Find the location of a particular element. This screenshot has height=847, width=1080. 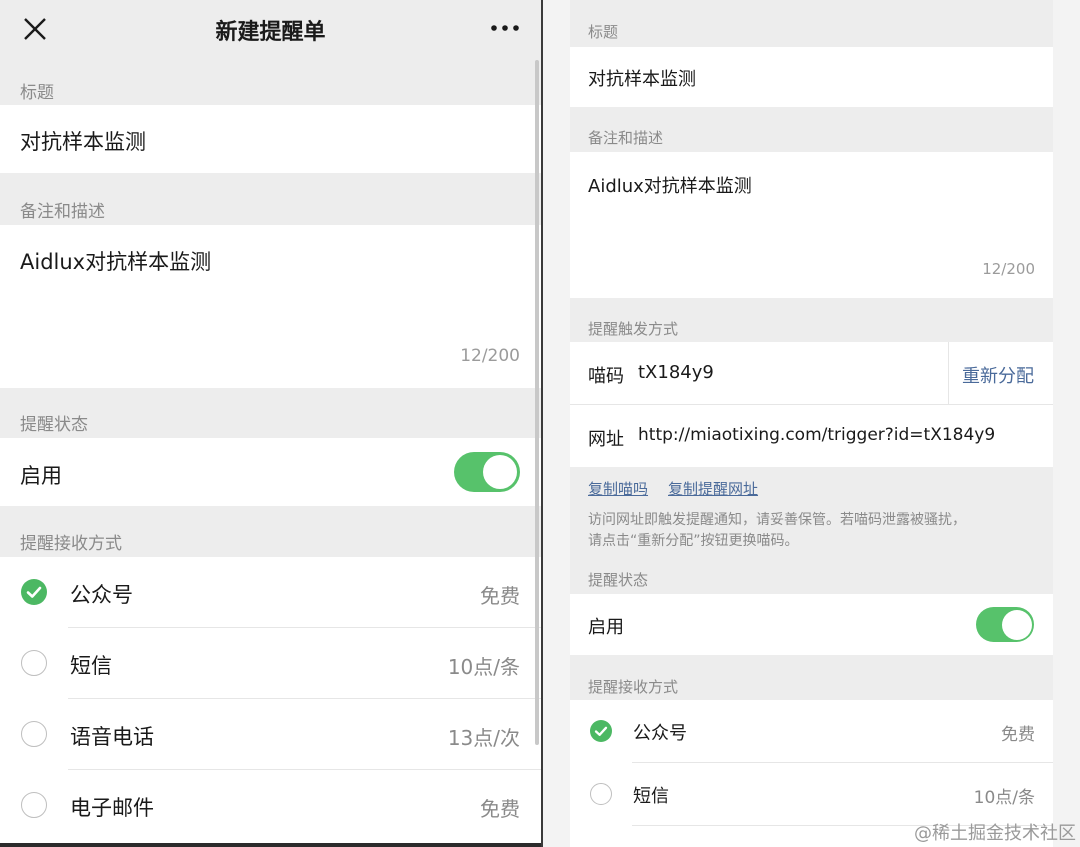

notice-line-2: 请点击“重新分配”按钮更换喵码。 is located at coordinates (693, 541).